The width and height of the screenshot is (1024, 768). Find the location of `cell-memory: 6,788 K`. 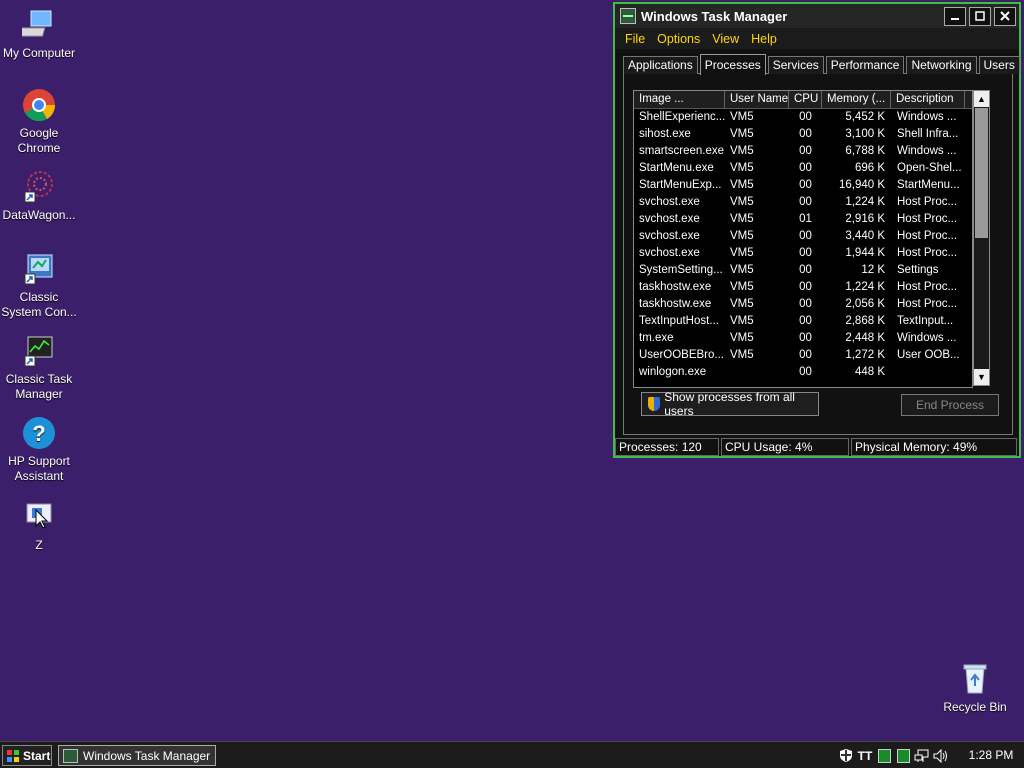

cell-memory: 6,788 K is located at coordinates (865, 151).